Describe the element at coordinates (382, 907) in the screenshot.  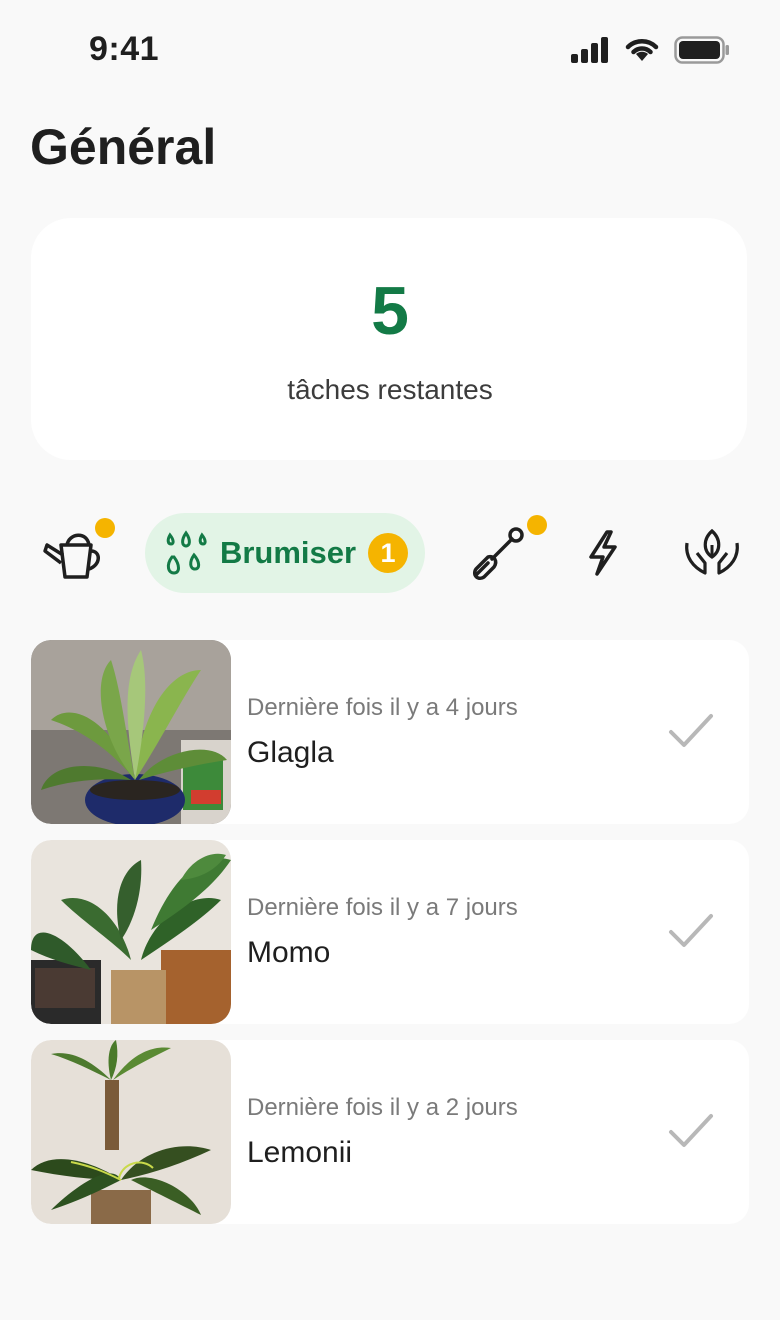
I see `task-last-done: Dernière fois il y a 7 jours` at that location.